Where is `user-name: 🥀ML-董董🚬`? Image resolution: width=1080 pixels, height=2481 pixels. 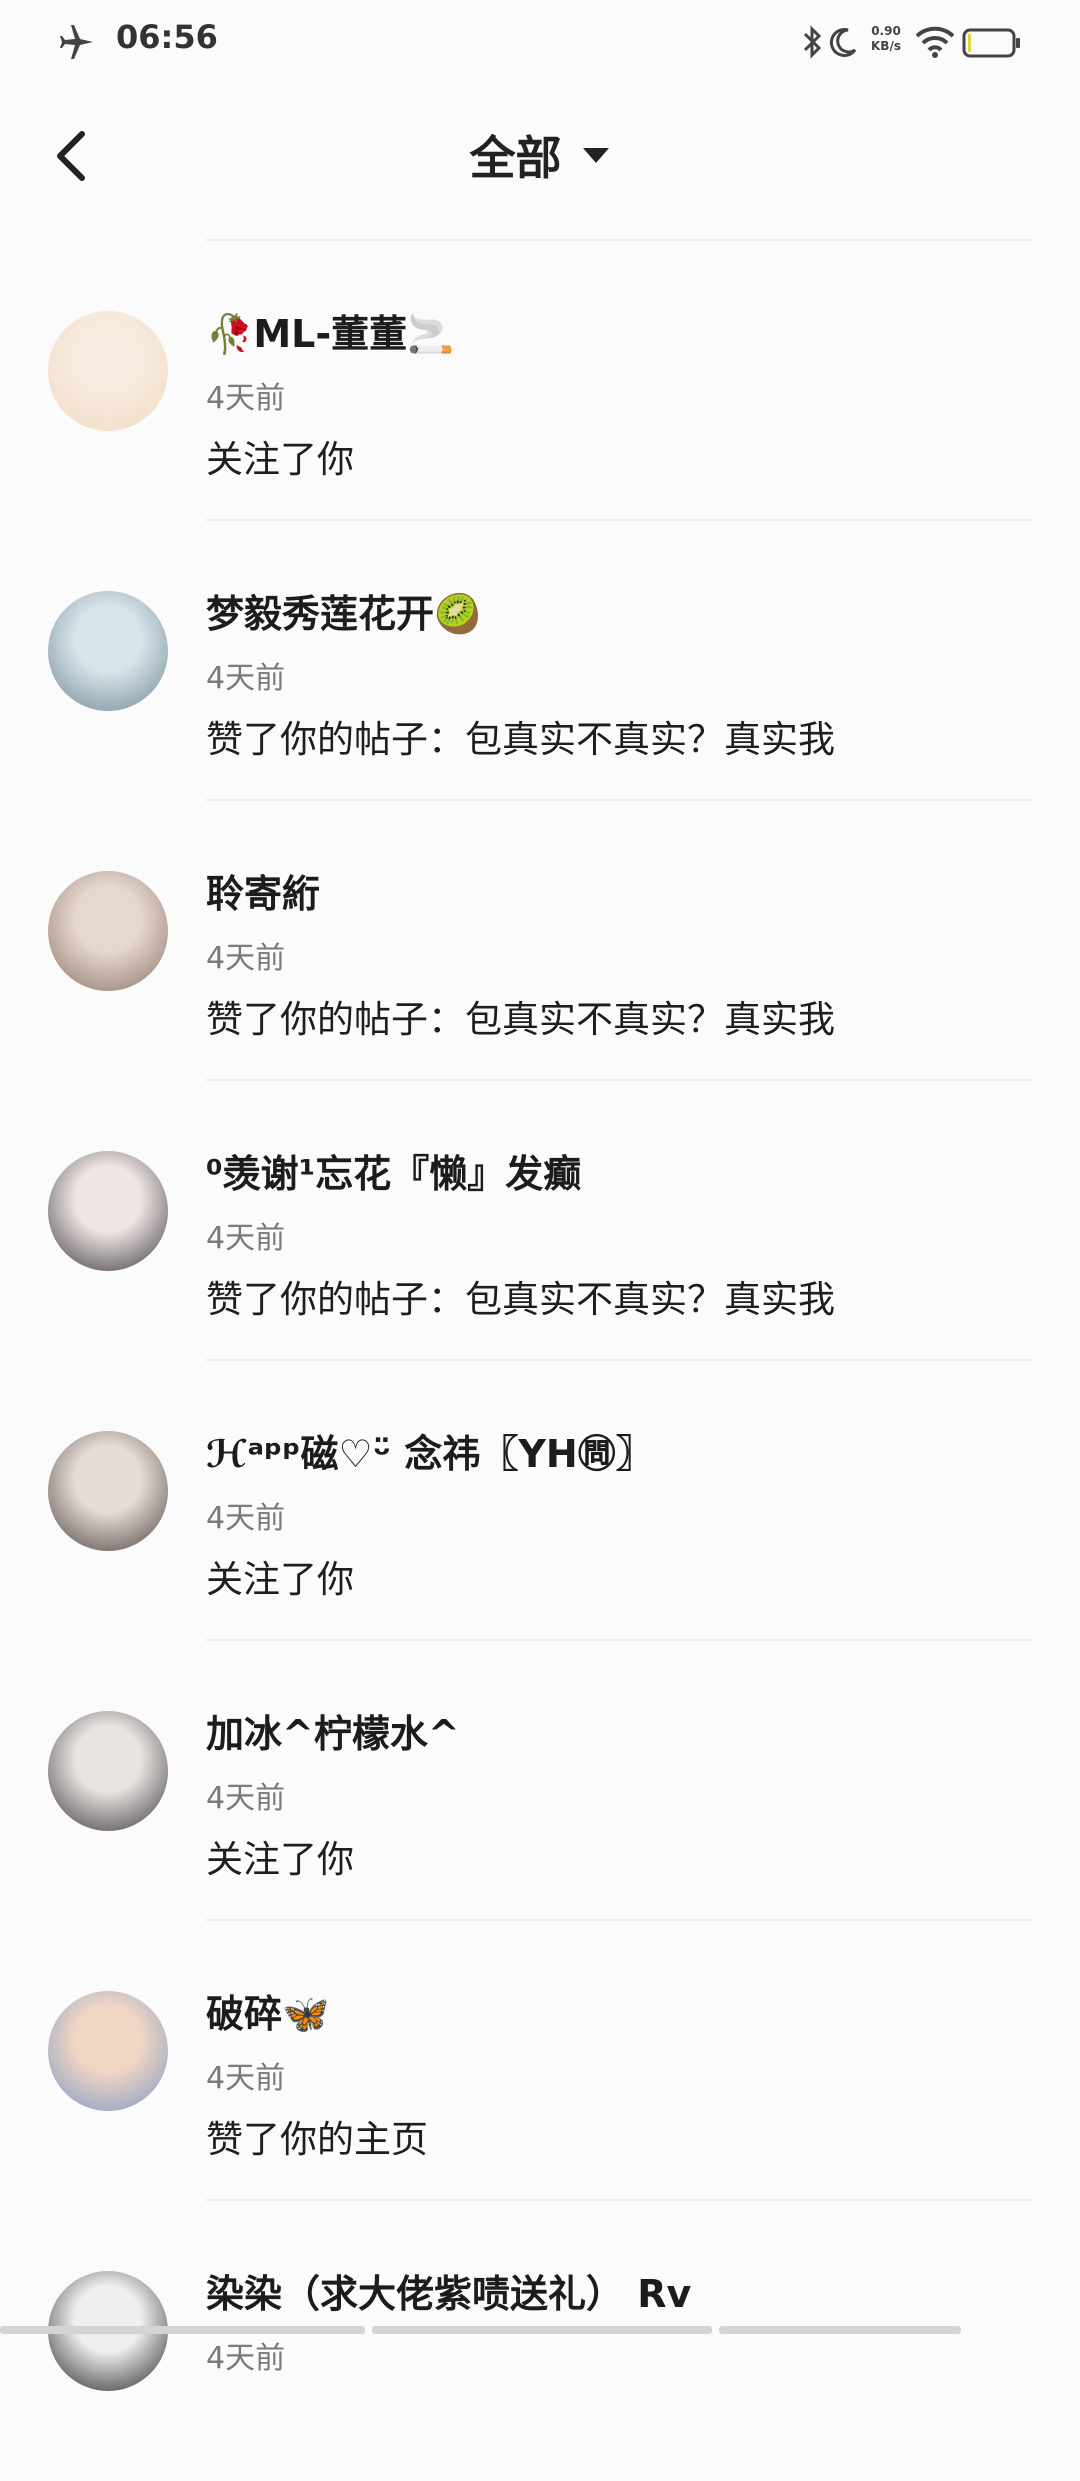 user-name: 🥀ML-董董🚬 is located at coordinates (330, 330).